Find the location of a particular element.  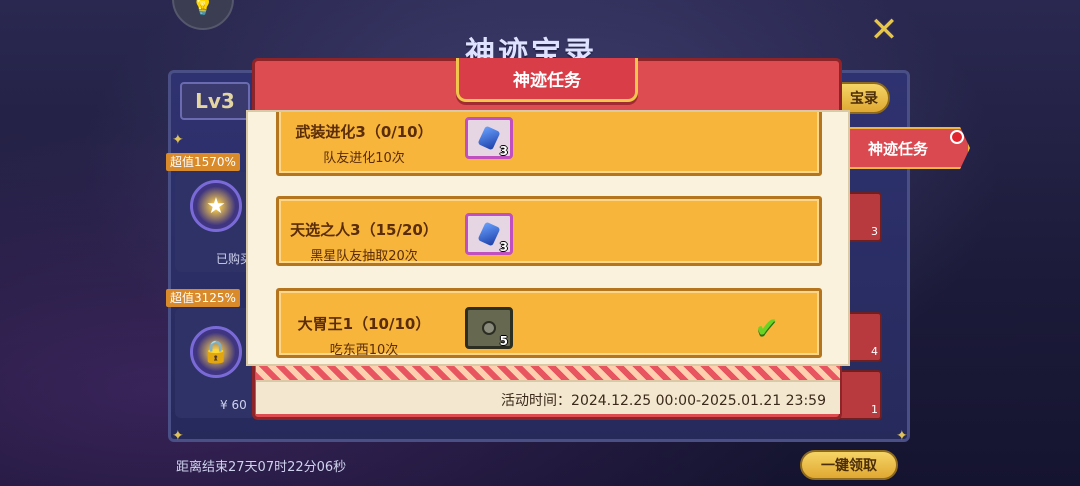

chest-icon is located at coordinates (489, 328).